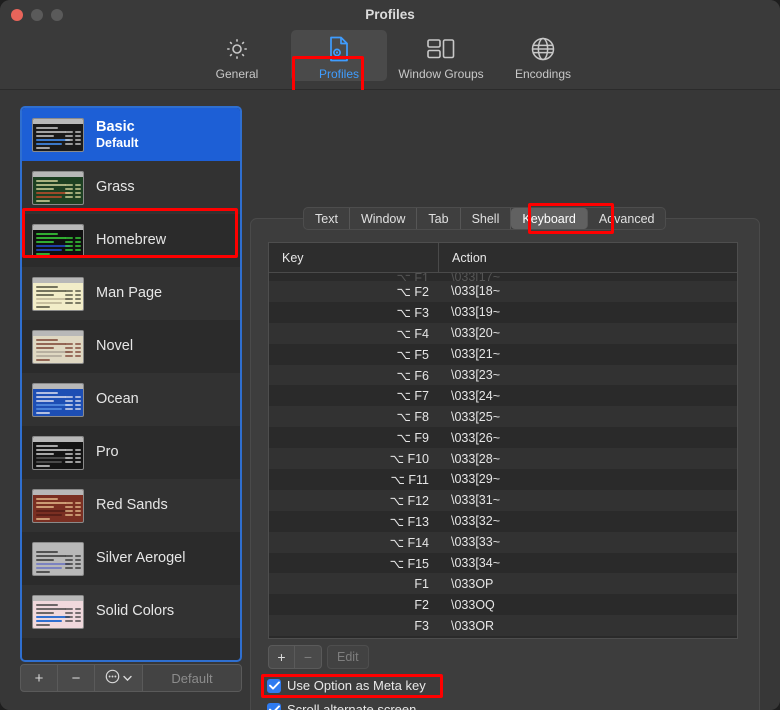 This screenshot has width=780, height=710. I want to click on window-groups-icon, so click(441, 49).